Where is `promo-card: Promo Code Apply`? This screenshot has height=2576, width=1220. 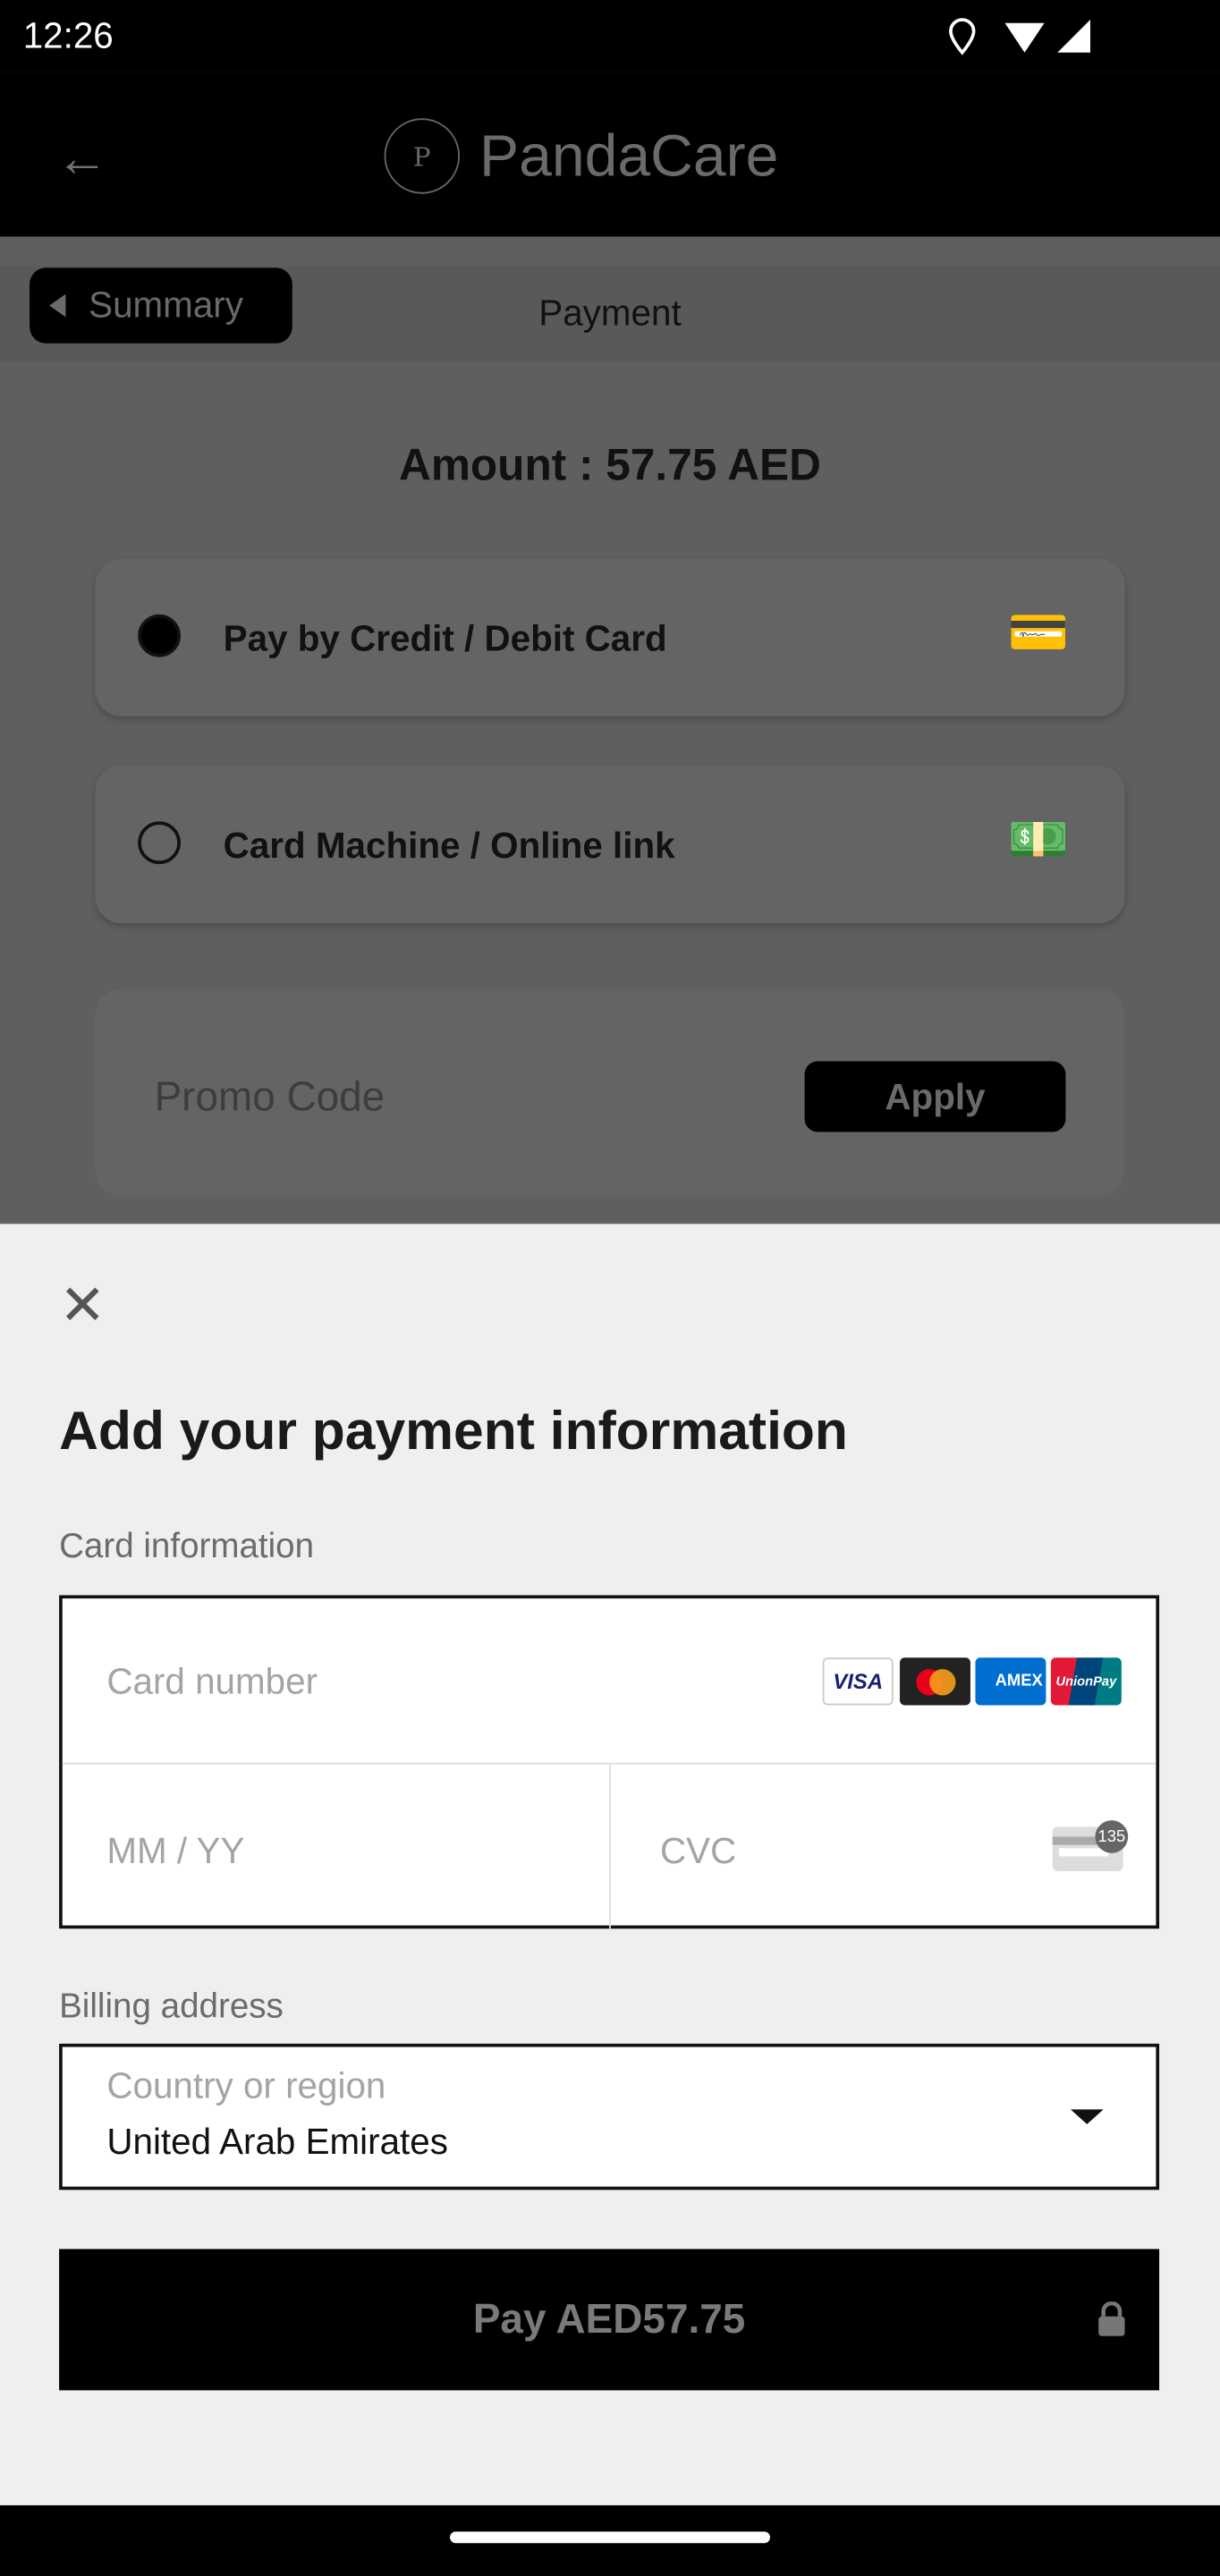 promo-card: Promo Code Apply is located at coordinates (610, 1092).